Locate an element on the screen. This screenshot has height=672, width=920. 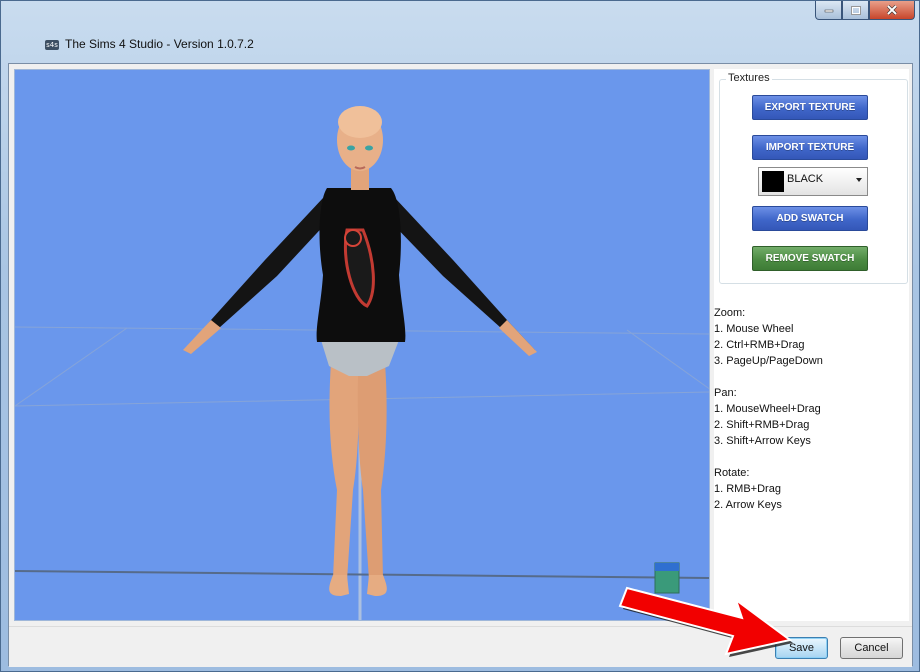
help-line: 3. PageUp/PageDown is located at coordinates (768, 361).